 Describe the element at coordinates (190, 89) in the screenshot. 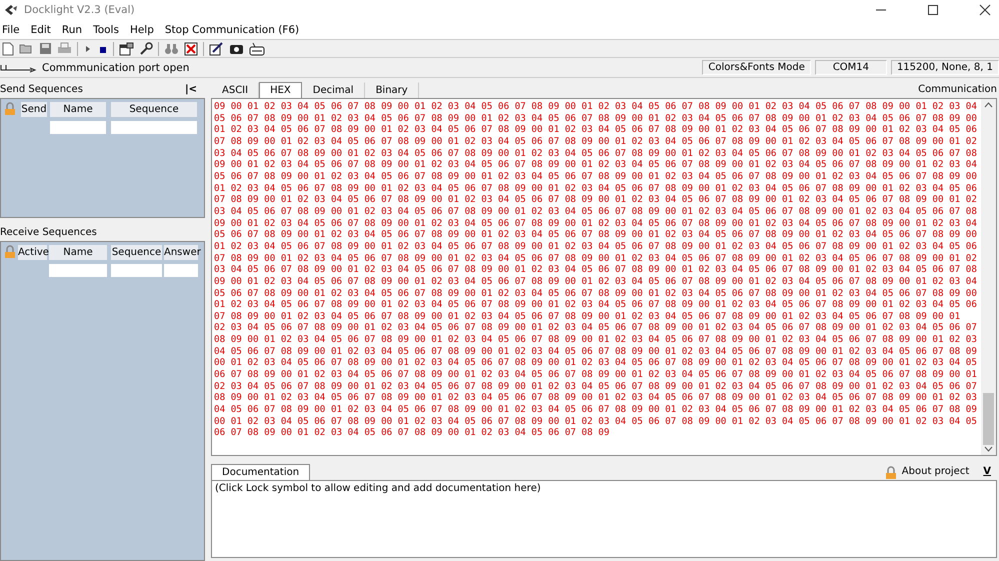

I see `collapse-button: |<` at that location.